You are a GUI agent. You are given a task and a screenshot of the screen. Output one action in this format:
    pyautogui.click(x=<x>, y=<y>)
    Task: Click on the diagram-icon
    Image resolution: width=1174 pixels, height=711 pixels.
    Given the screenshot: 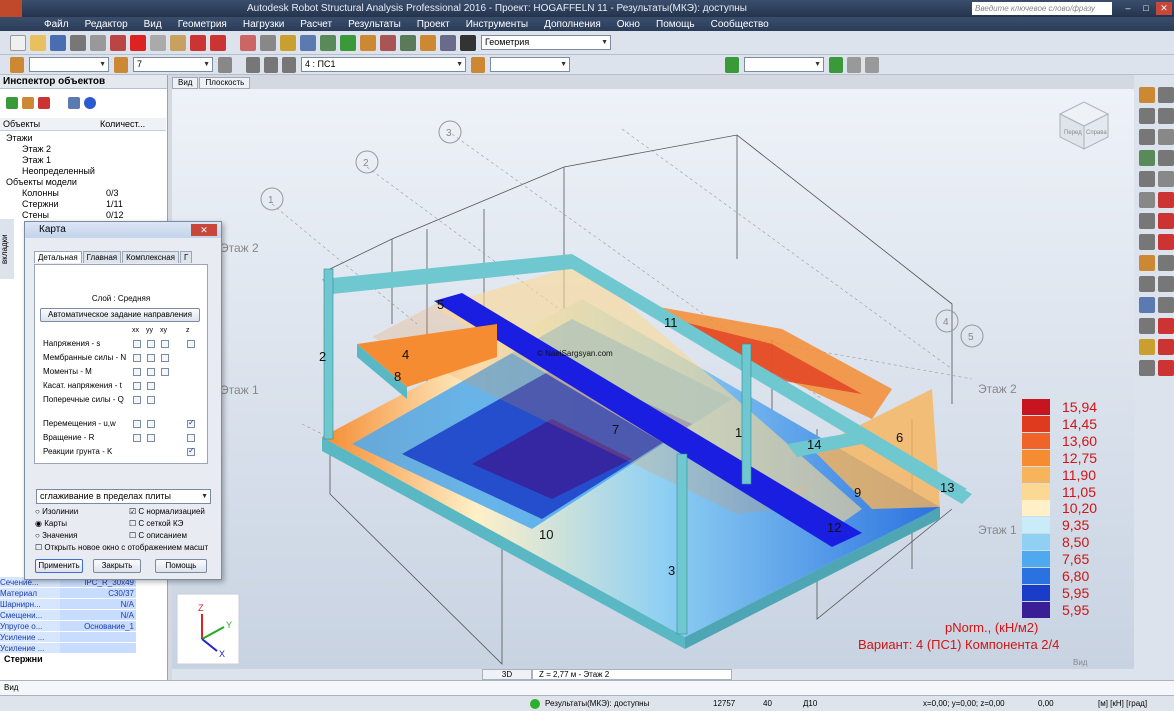 What is the action you would take?
    pyautogui.click(x=388, y=42)
    